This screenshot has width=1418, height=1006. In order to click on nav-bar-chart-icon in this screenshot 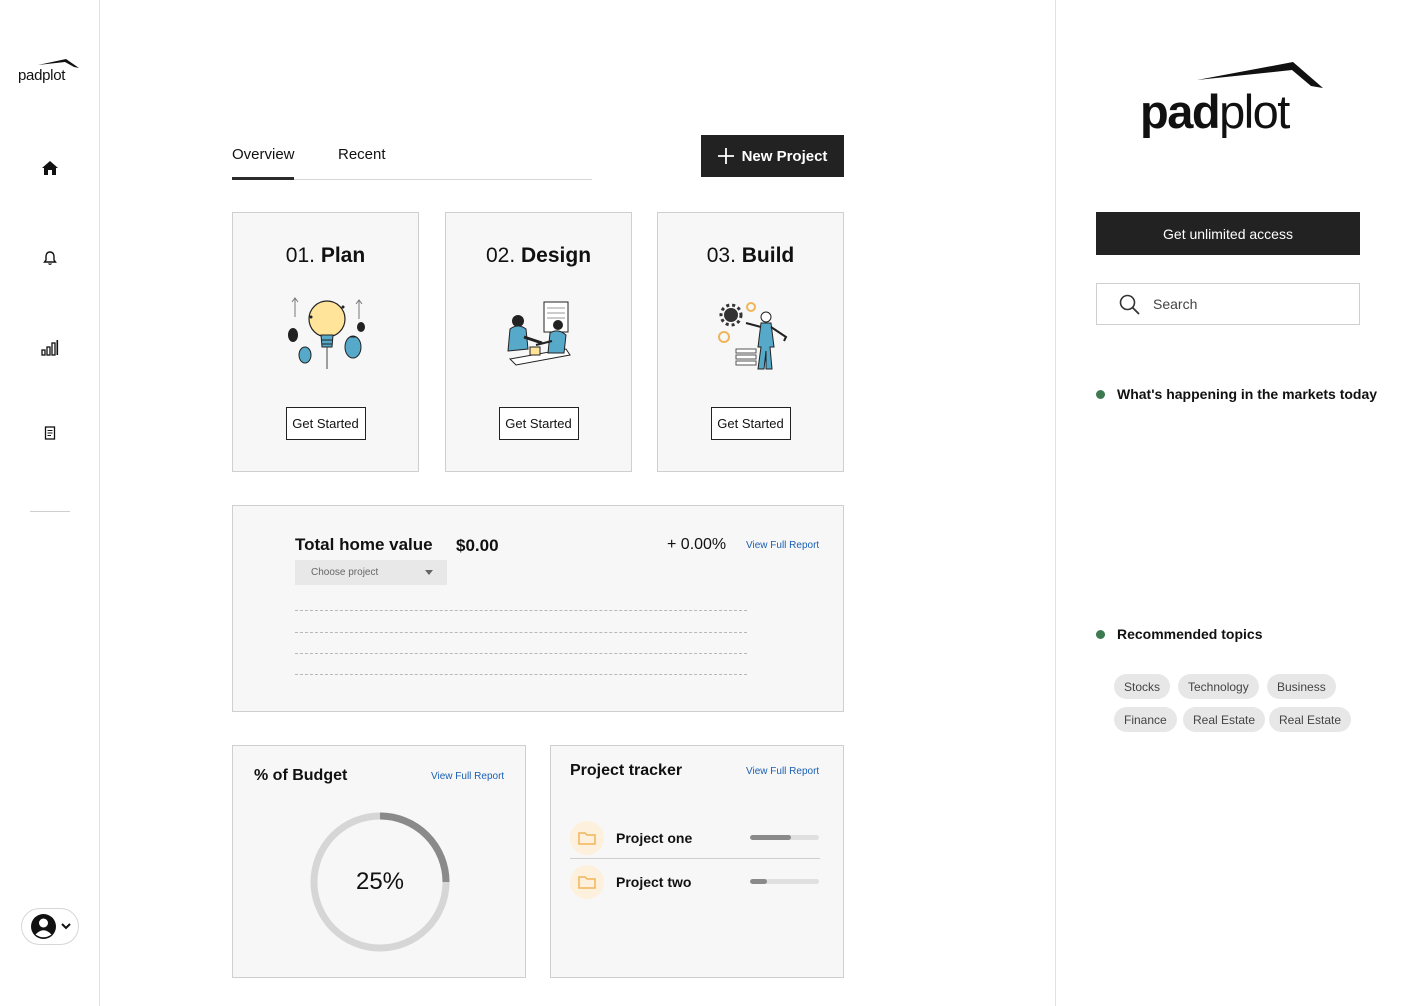, I will do `click(50, 347)`.